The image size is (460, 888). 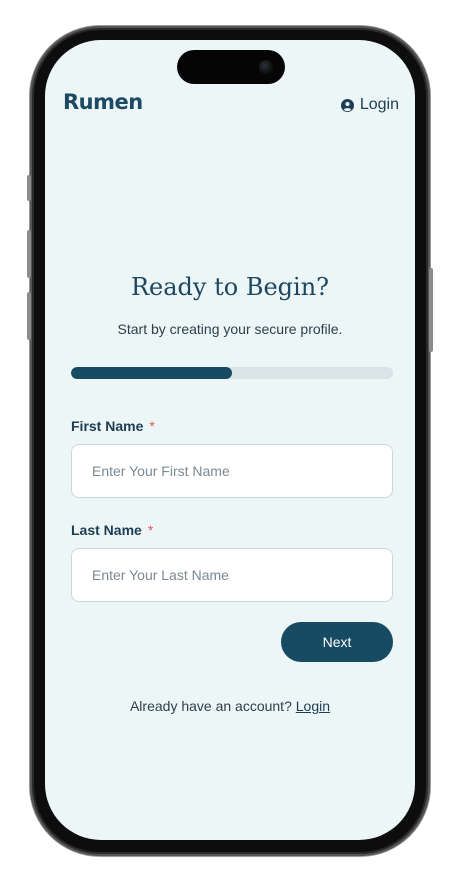 I want to click on first-name-input, so click(x=232, y=471).